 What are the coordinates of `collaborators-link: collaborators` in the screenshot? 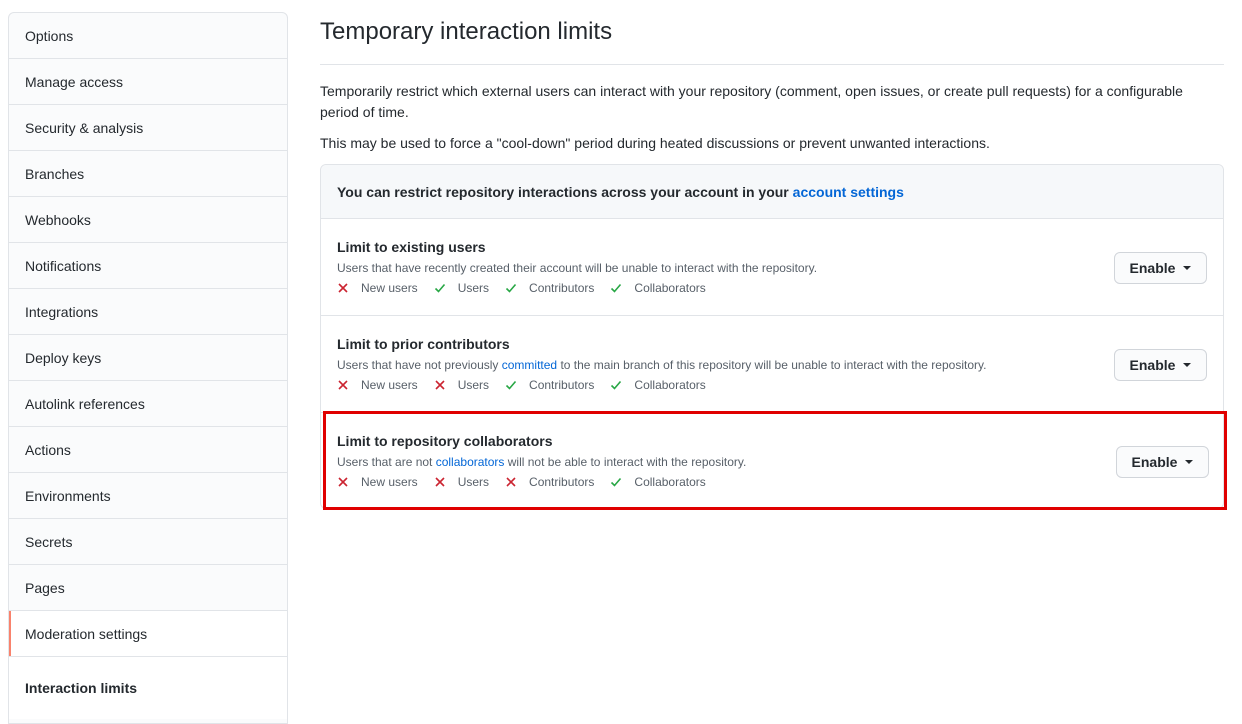 It's located at (470, 462).